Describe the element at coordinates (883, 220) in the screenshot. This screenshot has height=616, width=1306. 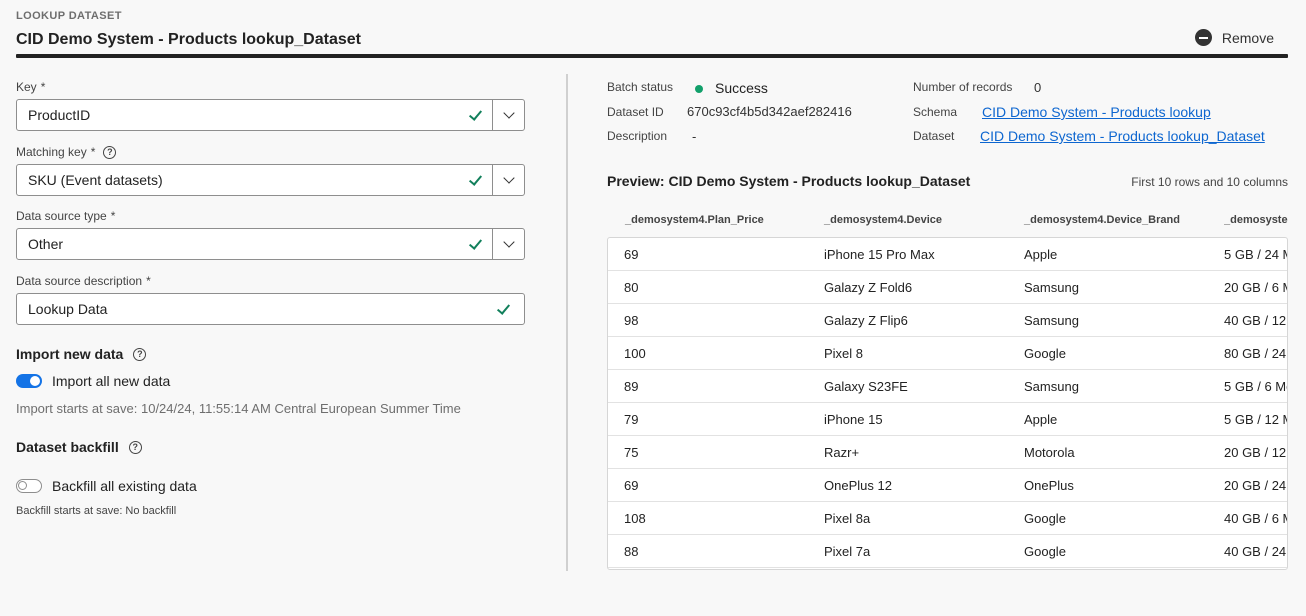
I see `column-header: _demosystem4.Device` at that location.